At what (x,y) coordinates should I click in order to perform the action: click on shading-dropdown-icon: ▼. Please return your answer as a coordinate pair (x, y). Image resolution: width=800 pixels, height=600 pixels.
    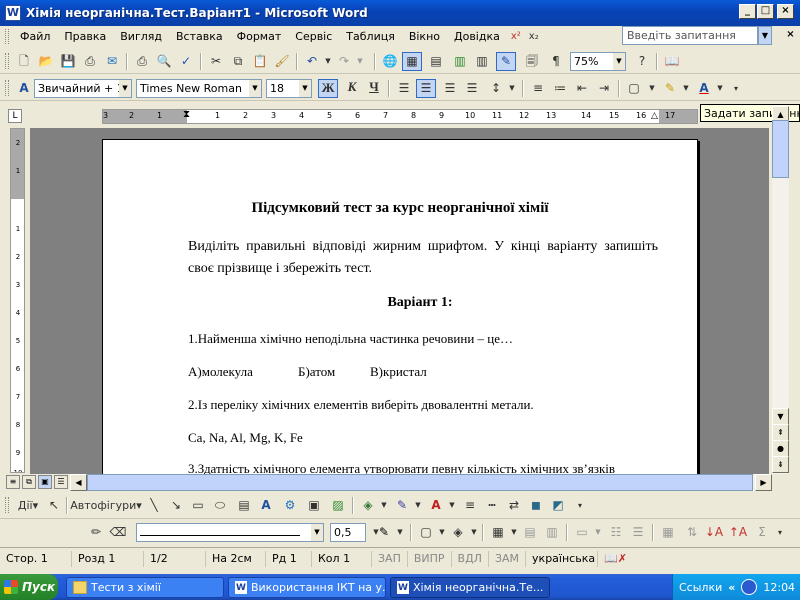
    Looking at the image, I should click on (474, 532).